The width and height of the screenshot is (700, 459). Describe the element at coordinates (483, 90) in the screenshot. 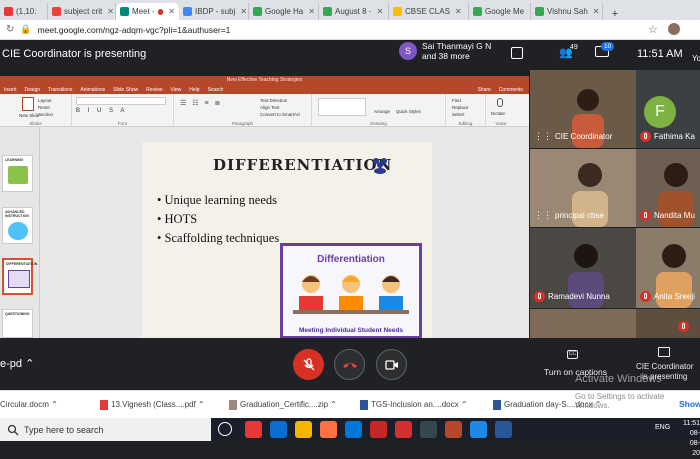

I see `ppt-share: Share` at that location.